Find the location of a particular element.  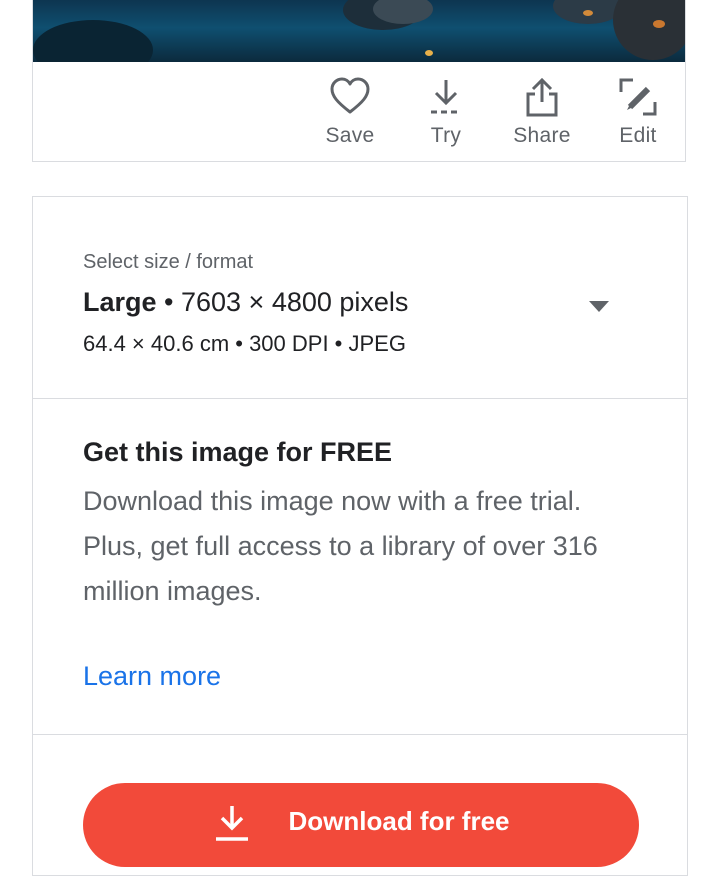

learn-more-link: Learn more is located at coordinates (152, 676).